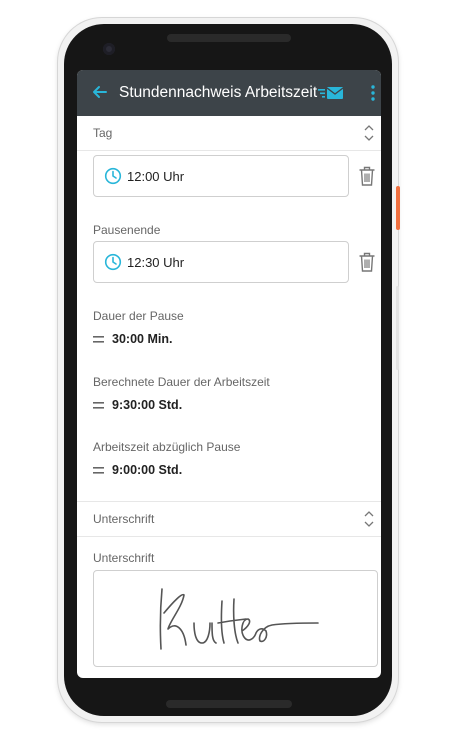 The image size is (468, 751). I want to click on top-speaker, so click(229, 38).